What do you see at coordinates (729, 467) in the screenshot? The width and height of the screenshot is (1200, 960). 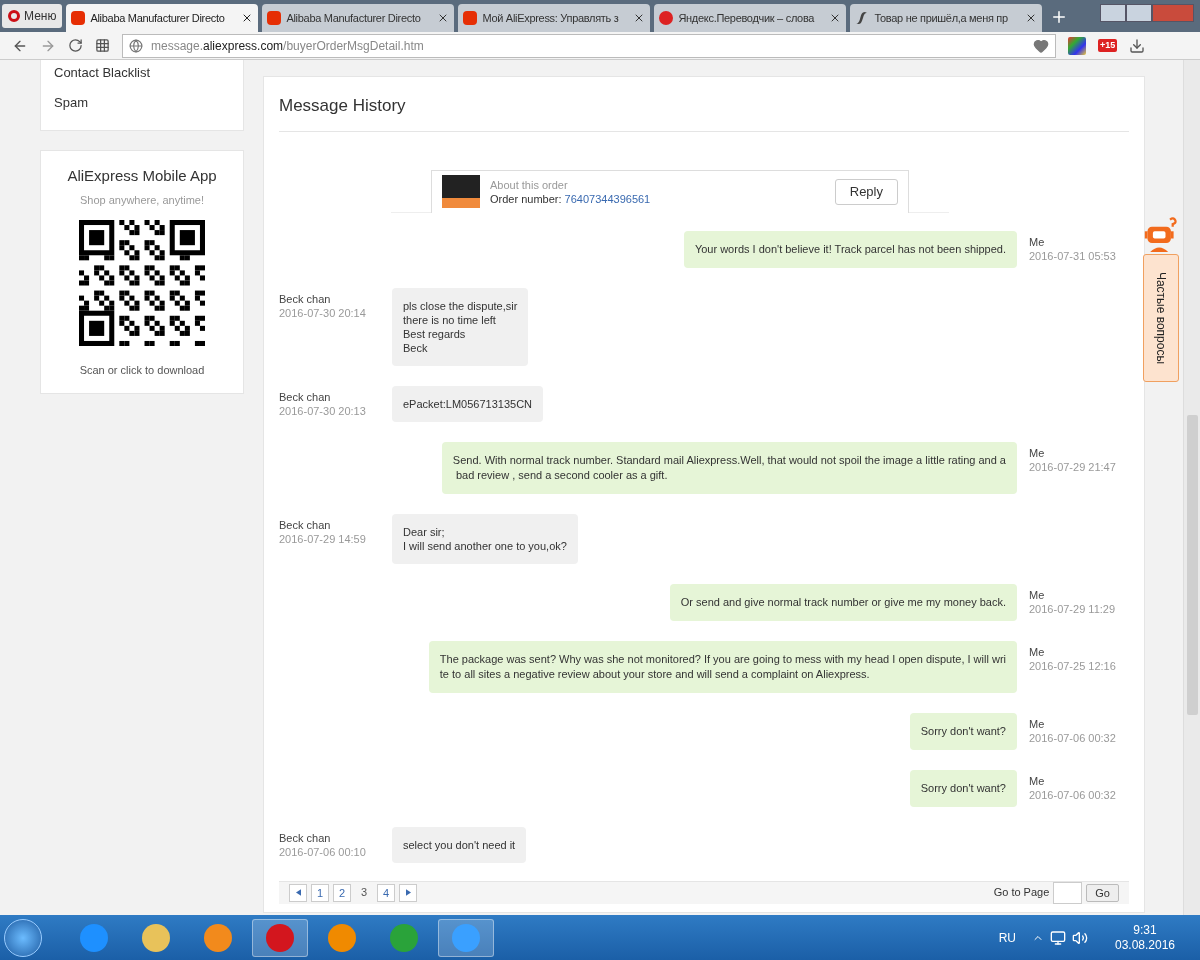 I see `sent-message: Send. With normal track number. Standard mail Aliexpress.Well, that would not spoil the image a little rating and a bad review , send a second cooler as a gift.` at bounding box center [729, 467].